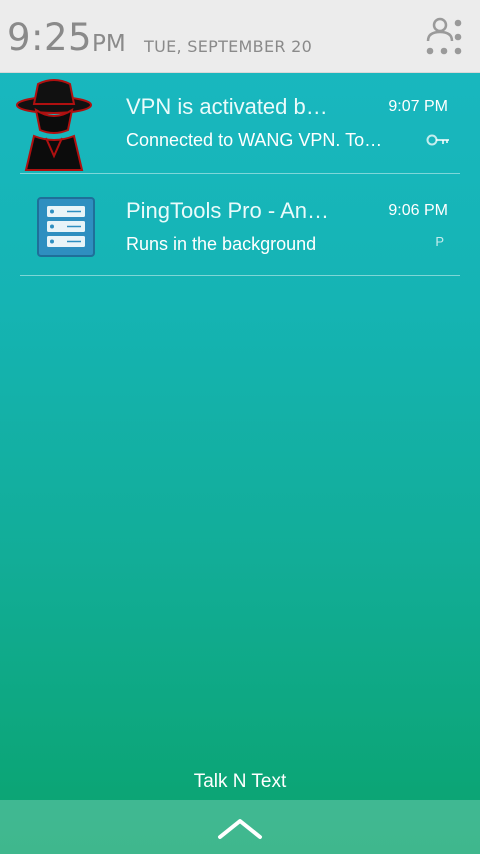 This screenshot has height=854, width=480. Describe the element at coordinates (240, 275) in the screenshot. I see `notification-divider` at that location.